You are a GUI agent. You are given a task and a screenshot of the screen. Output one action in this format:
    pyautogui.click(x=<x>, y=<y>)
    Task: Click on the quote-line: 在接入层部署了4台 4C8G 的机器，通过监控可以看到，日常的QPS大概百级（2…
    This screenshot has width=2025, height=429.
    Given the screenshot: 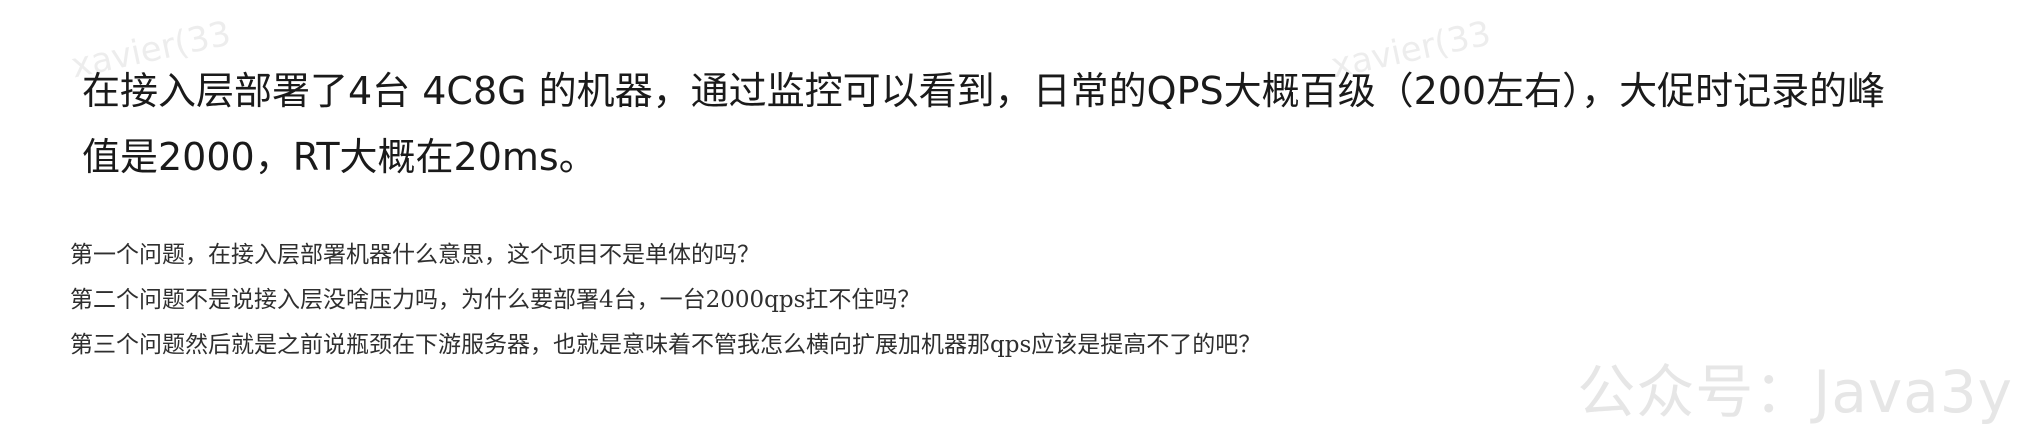 What is the action you would take?
    pyautogui.click(x=984, y=91)
    